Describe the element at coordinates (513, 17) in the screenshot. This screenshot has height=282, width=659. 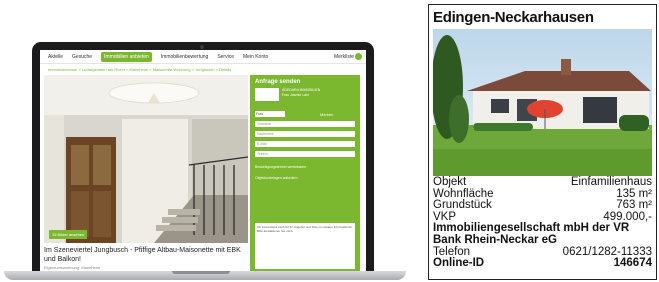
I see `listing-location-title: Edingen-Neckarhausen` at that location.